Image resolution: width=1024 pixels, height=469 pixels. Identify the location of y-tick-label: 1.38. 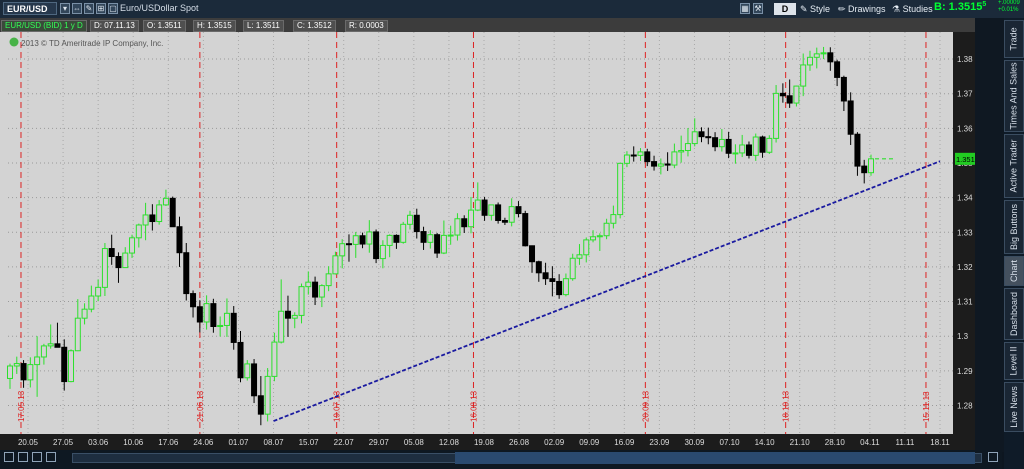
(965, 59).